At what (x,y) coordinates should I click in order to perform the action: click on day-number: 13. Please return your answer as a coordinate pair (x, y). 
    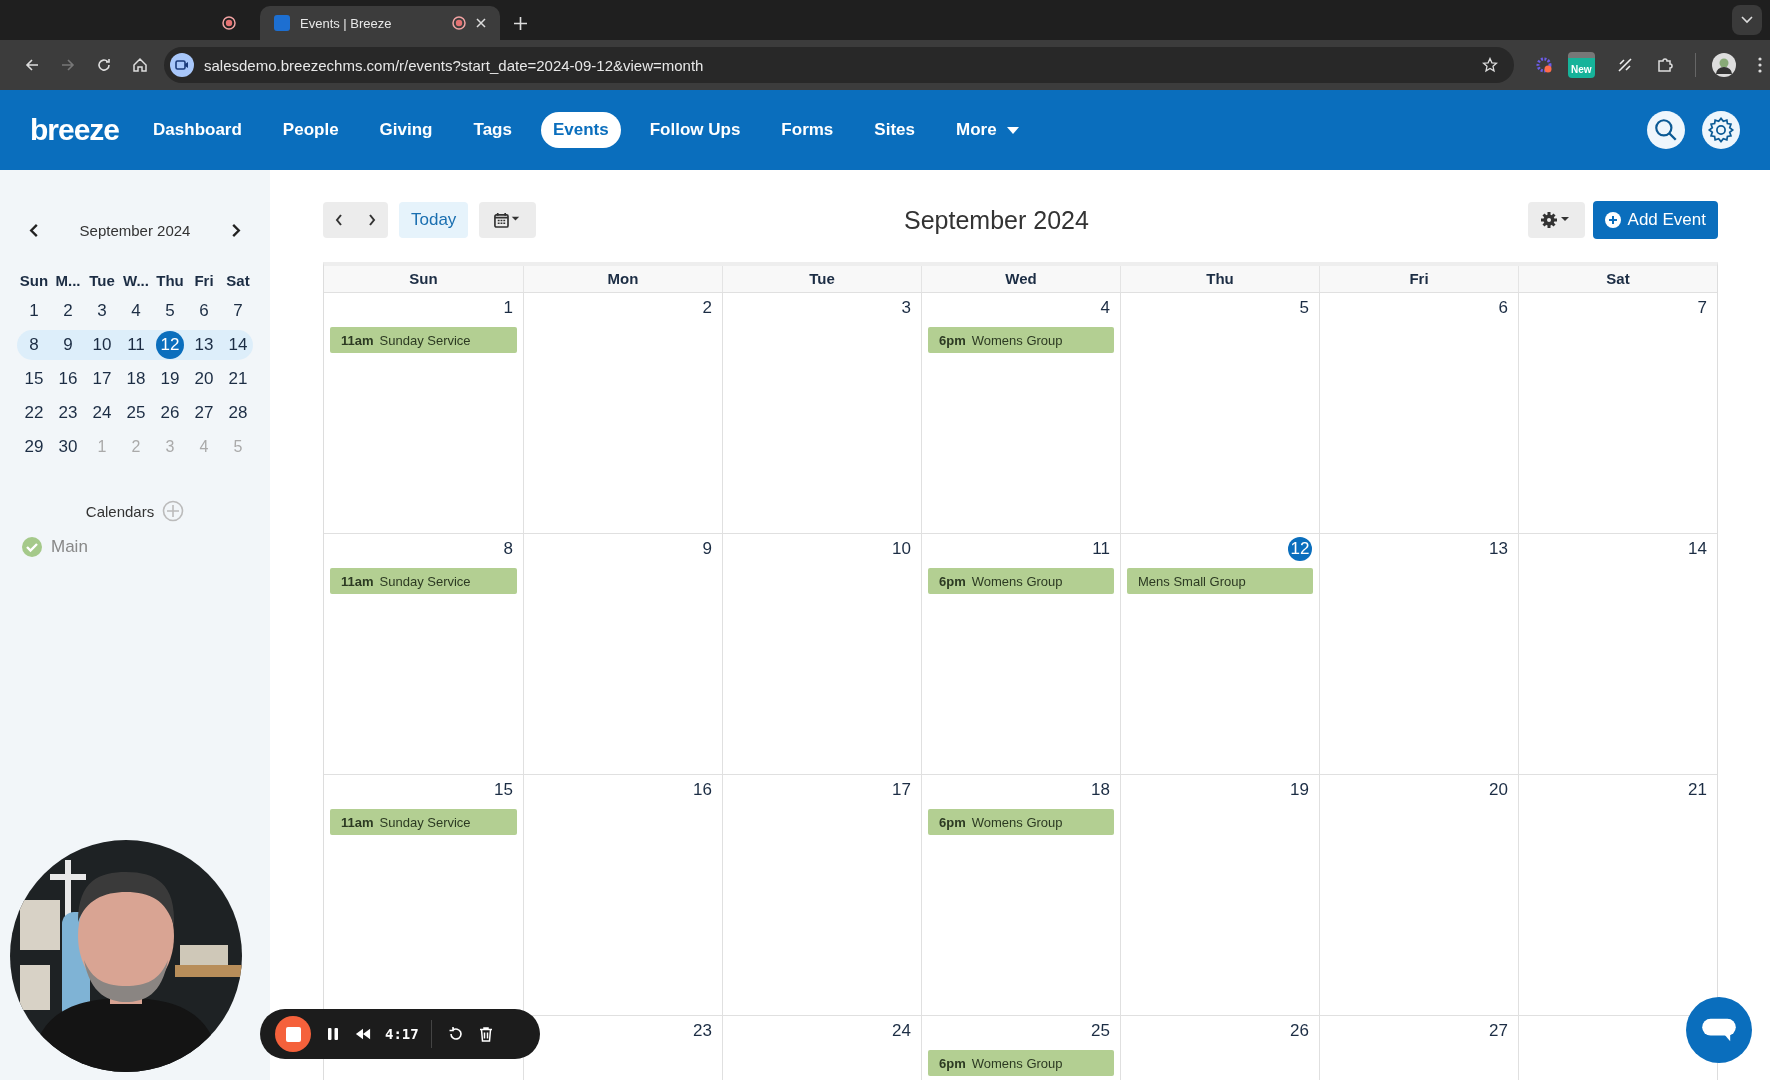
    Looking at the image, I should click on (1498, 549).